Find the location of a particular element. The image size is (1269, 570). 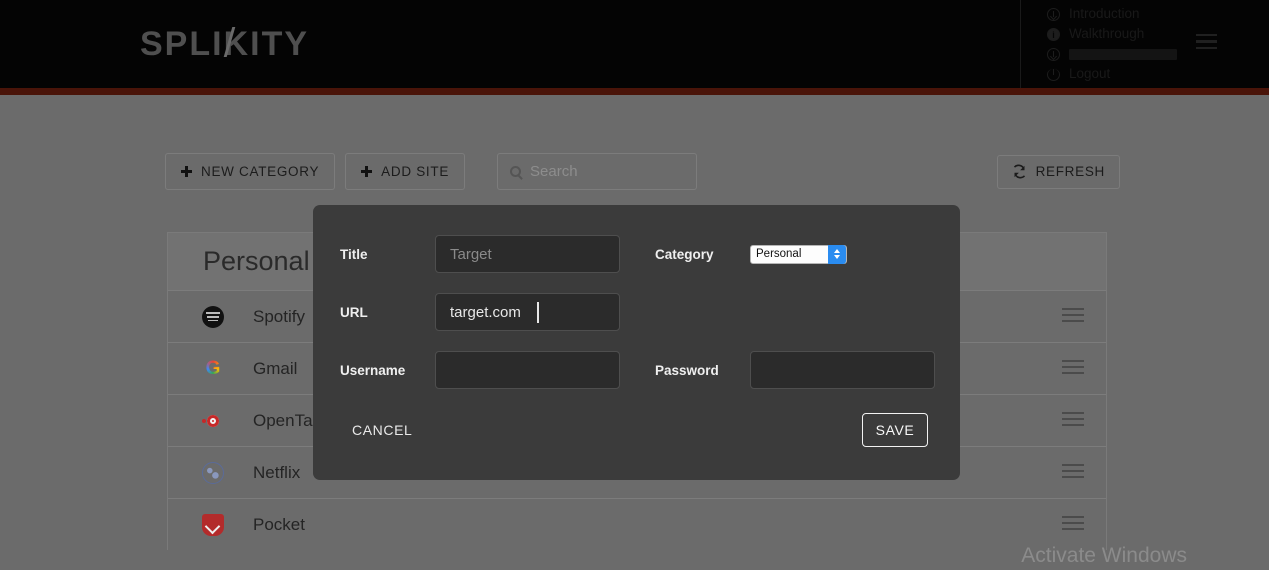

menu-item-logout: Logout is located at coordinates (1111, 74).